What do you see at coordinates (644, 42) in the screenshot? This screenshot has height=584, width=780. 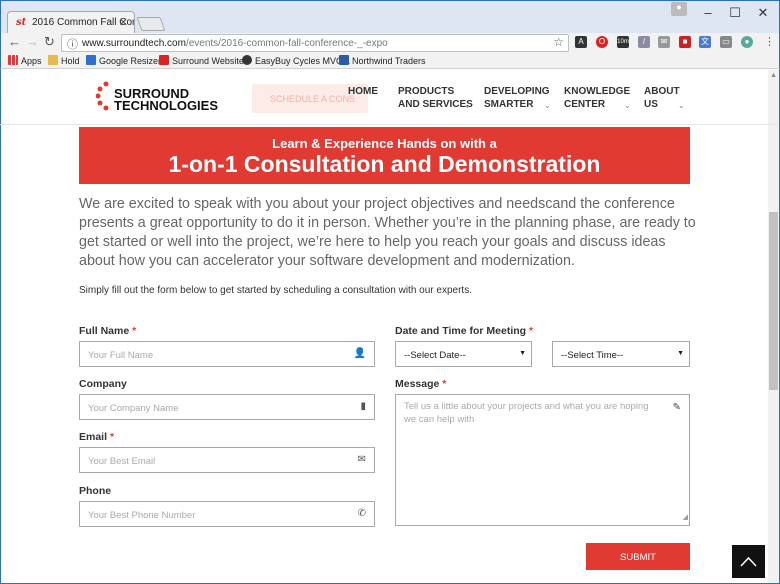 I see `eyedropper-extension-icon: /` at bounding box center [644, 42].